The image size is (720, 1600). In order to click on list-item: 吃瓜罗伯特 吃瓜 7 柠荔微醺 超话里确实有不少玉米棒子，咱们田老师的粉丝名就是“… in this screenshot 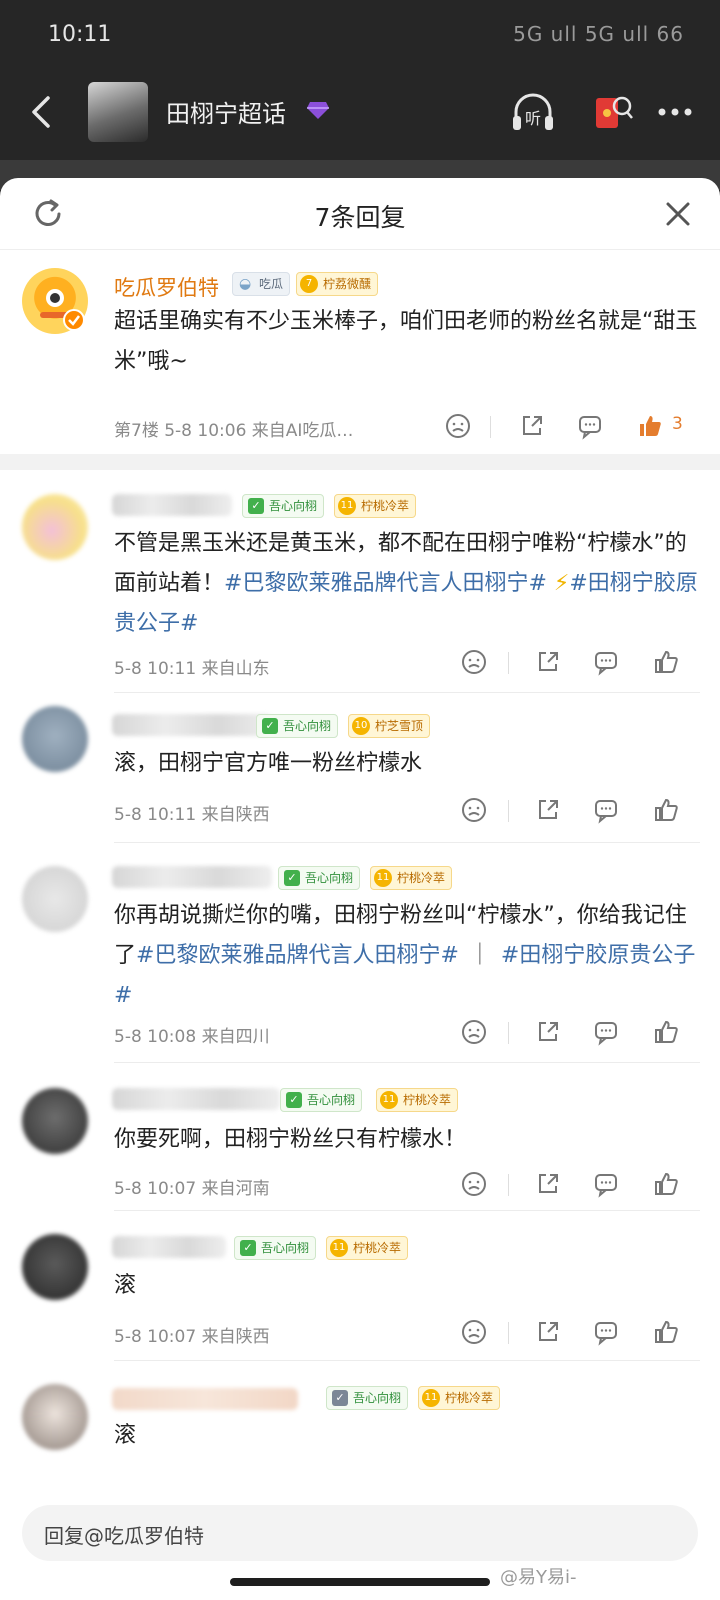, I will do `click(360, 362)`.